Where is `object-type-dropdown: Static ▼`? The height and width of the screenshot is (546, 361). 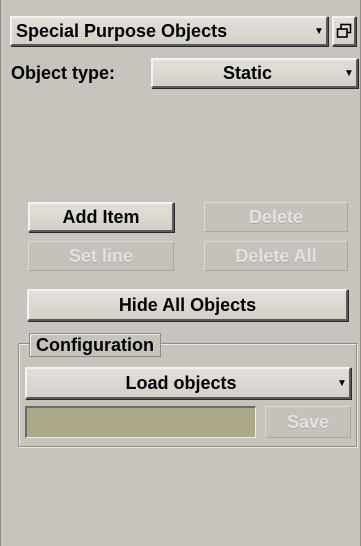 object-type-dropdown: Static ▼ is located at coordinates (254, 73).